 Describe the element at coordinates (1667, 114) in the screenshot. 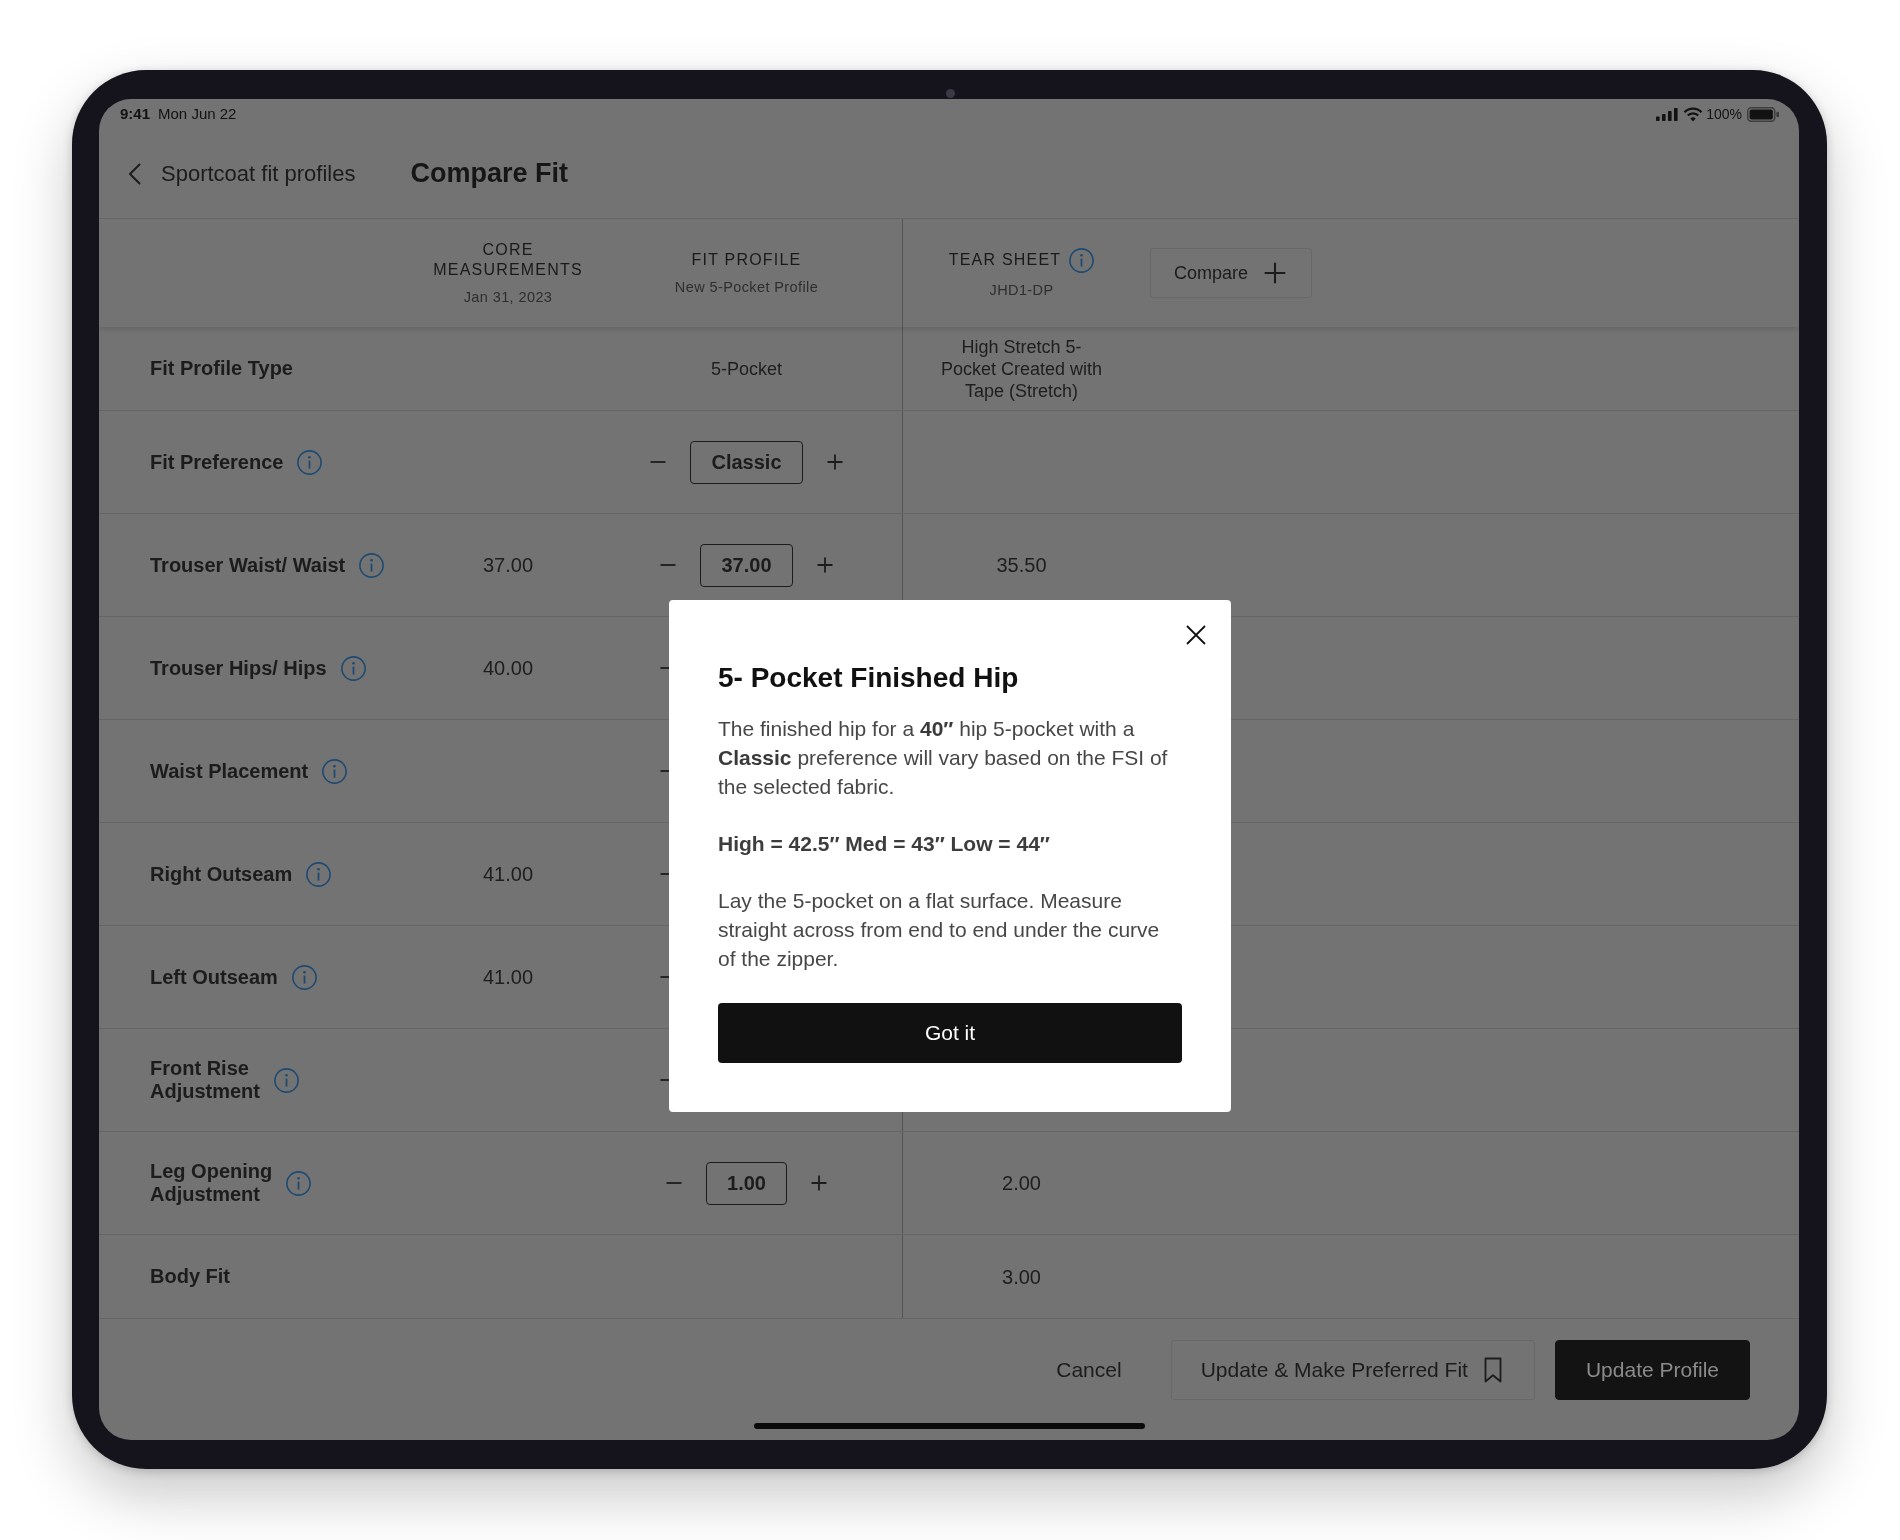

I see `signal-icon` at that location.